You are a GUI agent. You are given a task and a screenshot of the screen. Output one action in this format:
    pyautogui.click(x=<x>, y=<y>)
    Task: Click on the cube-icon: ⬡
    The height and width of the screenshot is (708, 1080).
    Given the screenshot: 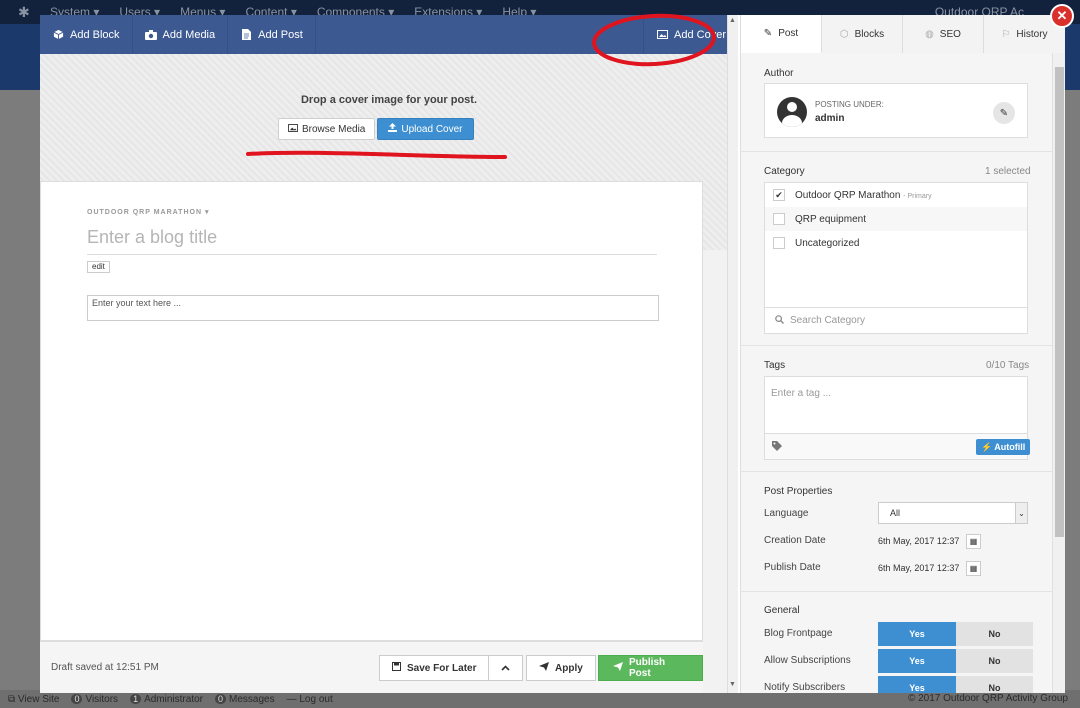 What is the action you would take?
    pyautogui.click(x=844, y=34)
    